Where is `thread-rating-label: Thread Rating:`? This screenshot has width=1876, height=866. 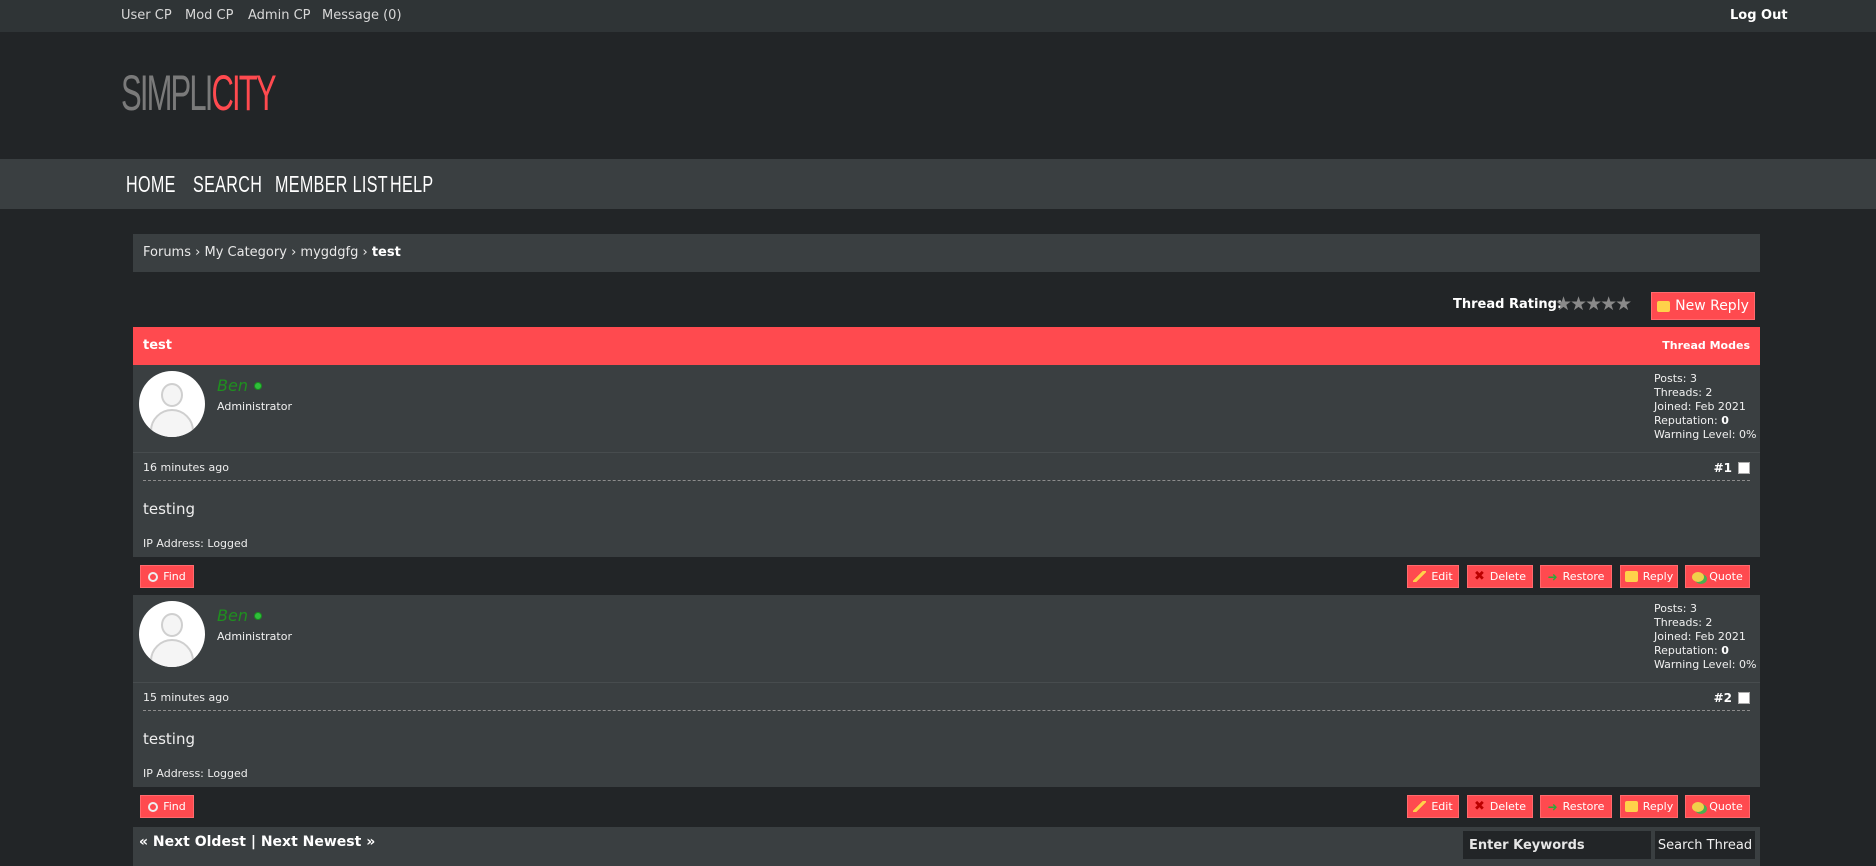
thread-rating-label: Thread Rating: is located at coordinates (1508, 304).